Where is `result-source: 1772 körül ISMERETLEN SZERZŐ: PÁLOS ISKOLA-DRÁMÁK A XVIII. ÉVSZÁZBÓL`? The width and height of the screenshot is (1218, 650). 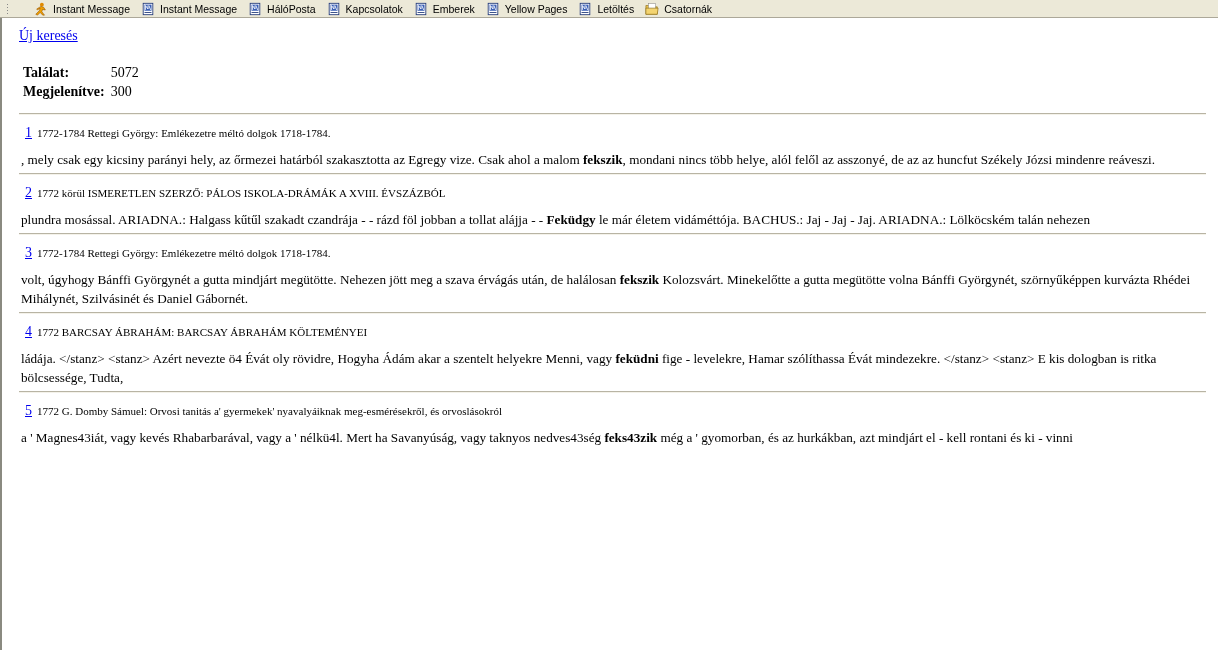
result-source: 1772 körül ISMERETLEN SZERZŐ: PÁLOS ISKOLA-DRÁMÁK A XVIII. ÉVSZÁZBÓL is located at coordinates (241, 193).